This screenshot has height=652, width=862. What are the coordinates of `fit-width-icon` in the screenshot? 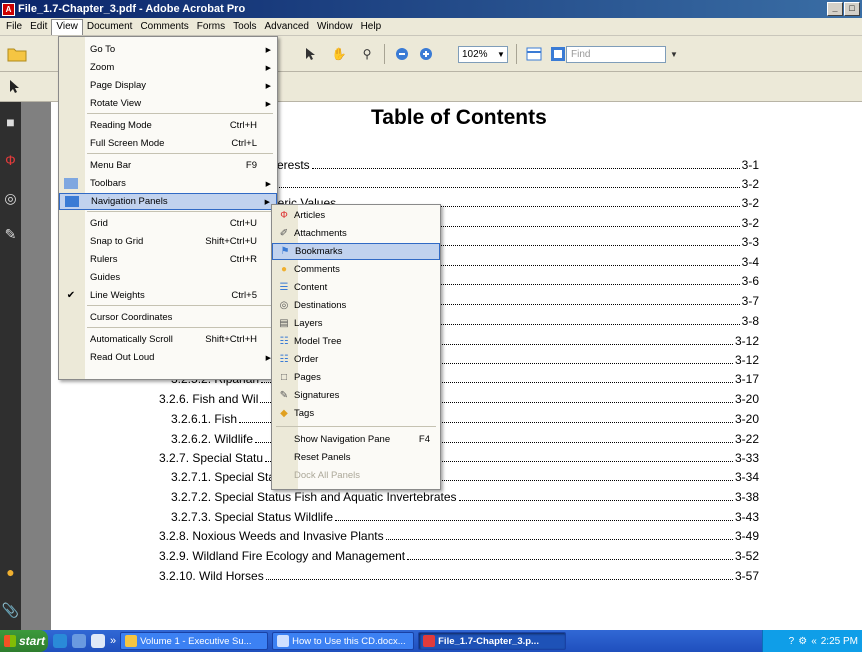 It's located at (534, 54).